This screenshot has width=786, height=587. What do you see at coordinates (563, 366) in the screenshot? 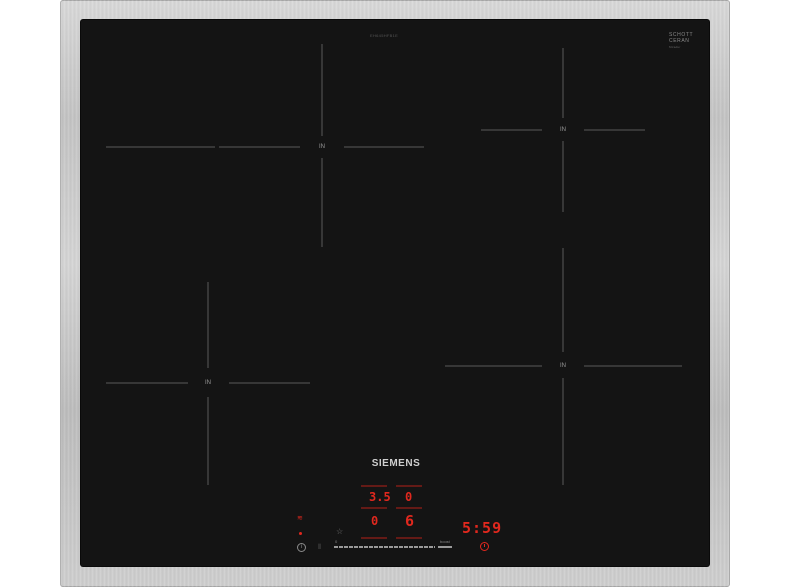
I see `zone-bottom-right-label: IN` at bounding box center [563, 366].